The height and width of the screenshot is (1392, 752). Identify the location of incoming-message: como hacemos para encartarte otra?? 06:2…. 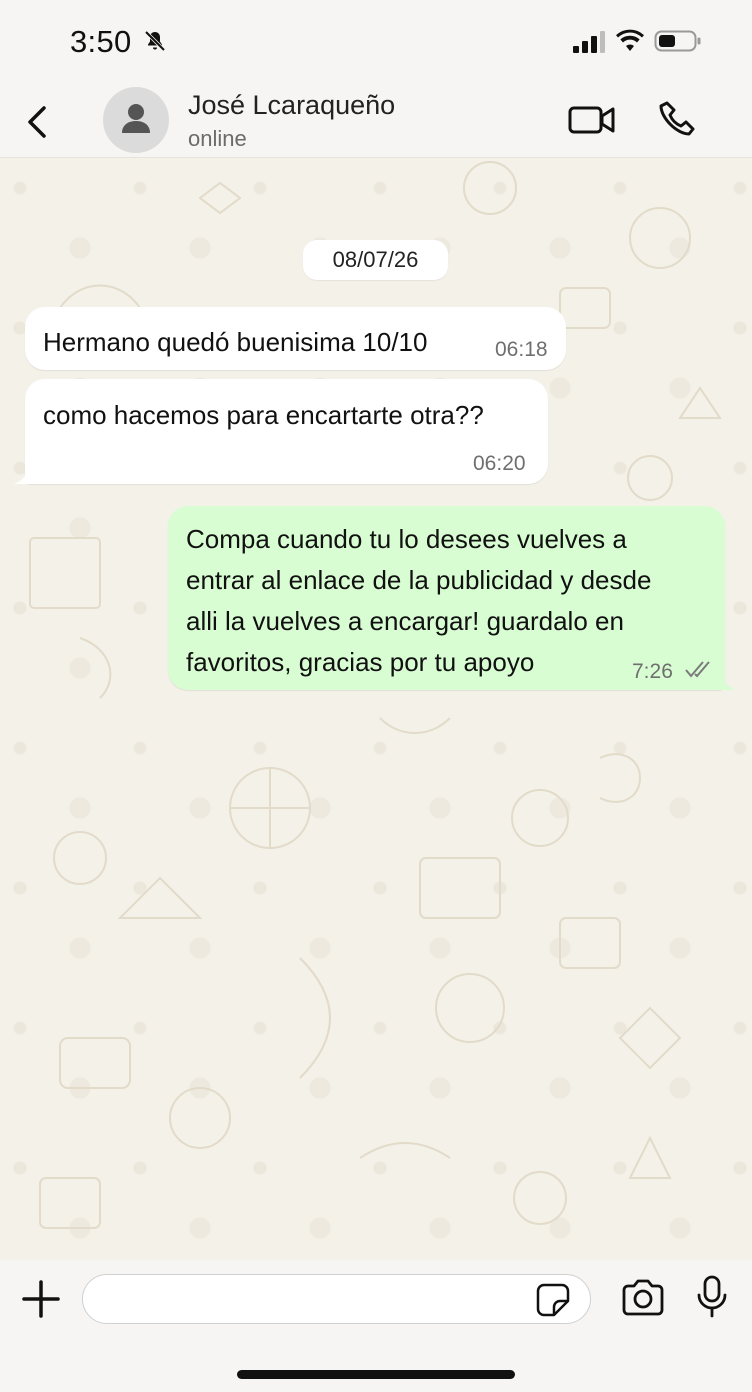
(286, 431).